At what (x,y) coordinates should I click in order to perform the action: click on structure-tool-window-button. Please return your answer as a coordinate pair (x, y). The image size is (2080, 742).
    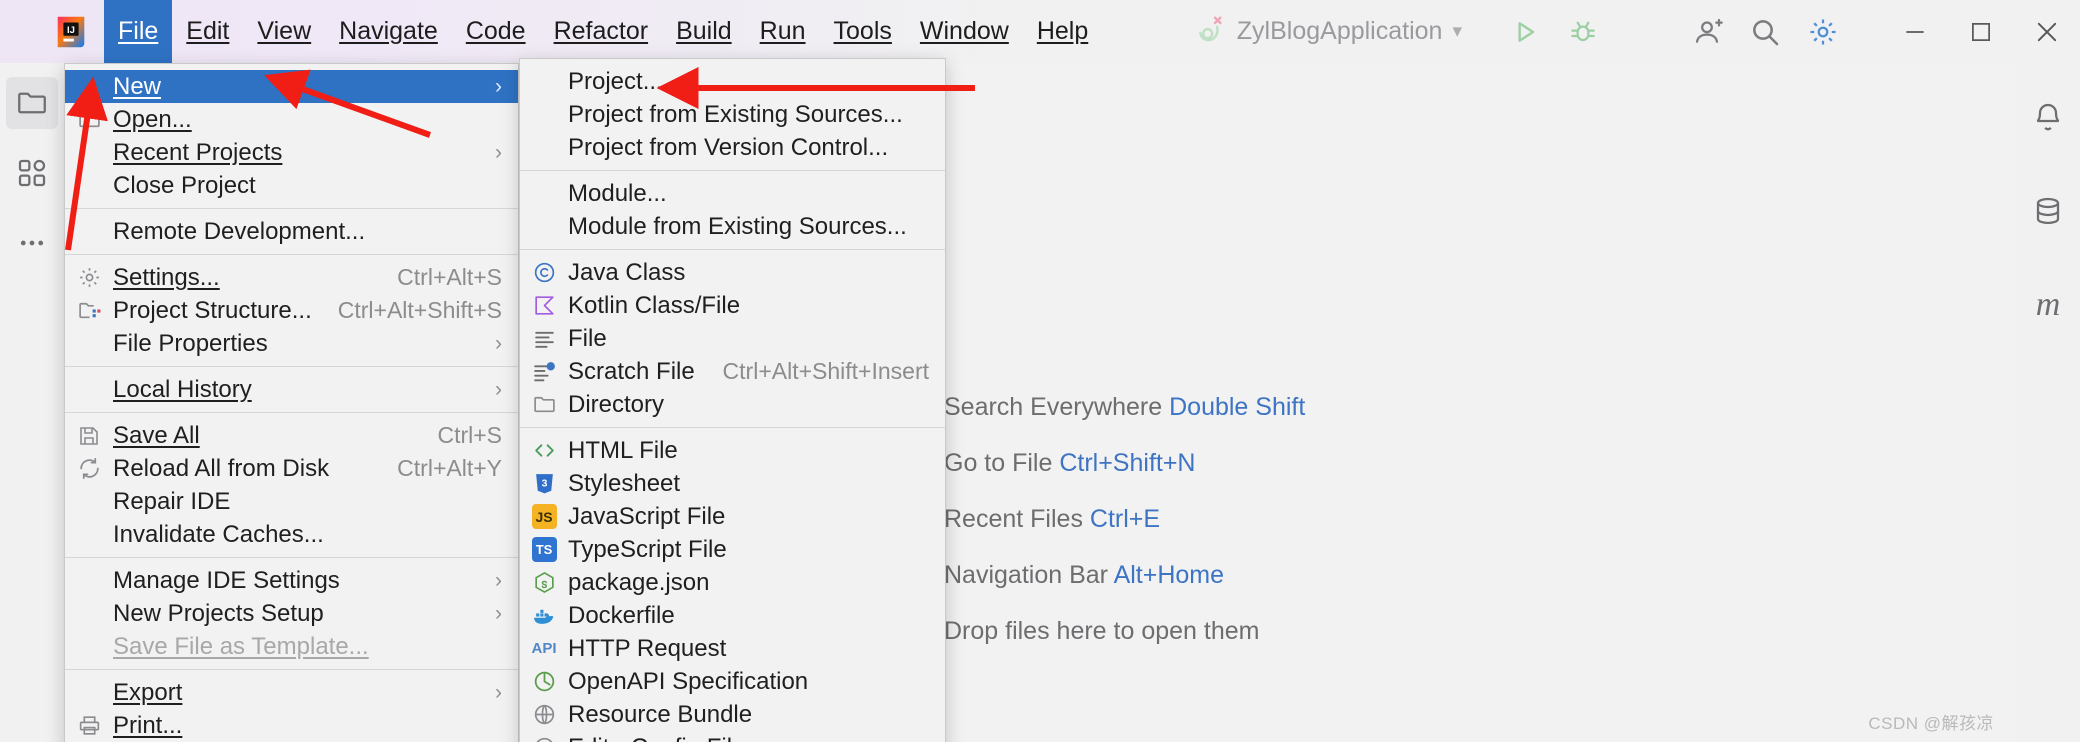
    Looking at the image, I should click on (32, 173).